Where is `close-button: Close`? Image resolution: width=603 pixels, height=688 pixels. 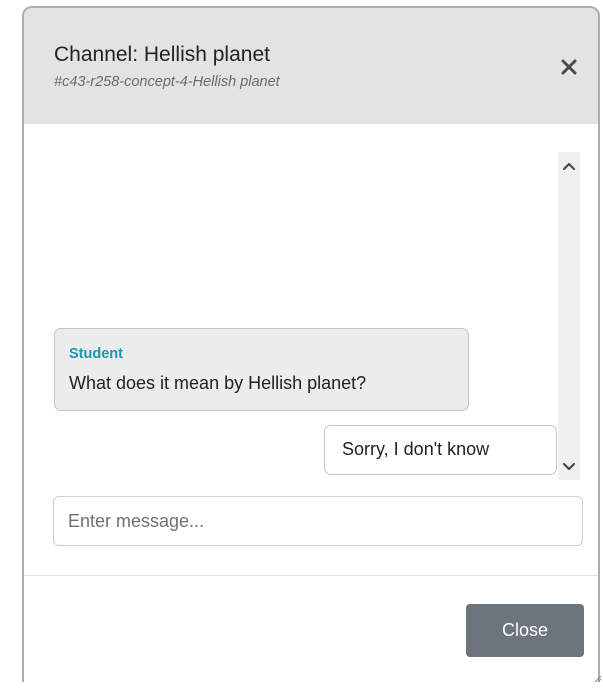 close-button: Close is located at coordinates (525, 630).